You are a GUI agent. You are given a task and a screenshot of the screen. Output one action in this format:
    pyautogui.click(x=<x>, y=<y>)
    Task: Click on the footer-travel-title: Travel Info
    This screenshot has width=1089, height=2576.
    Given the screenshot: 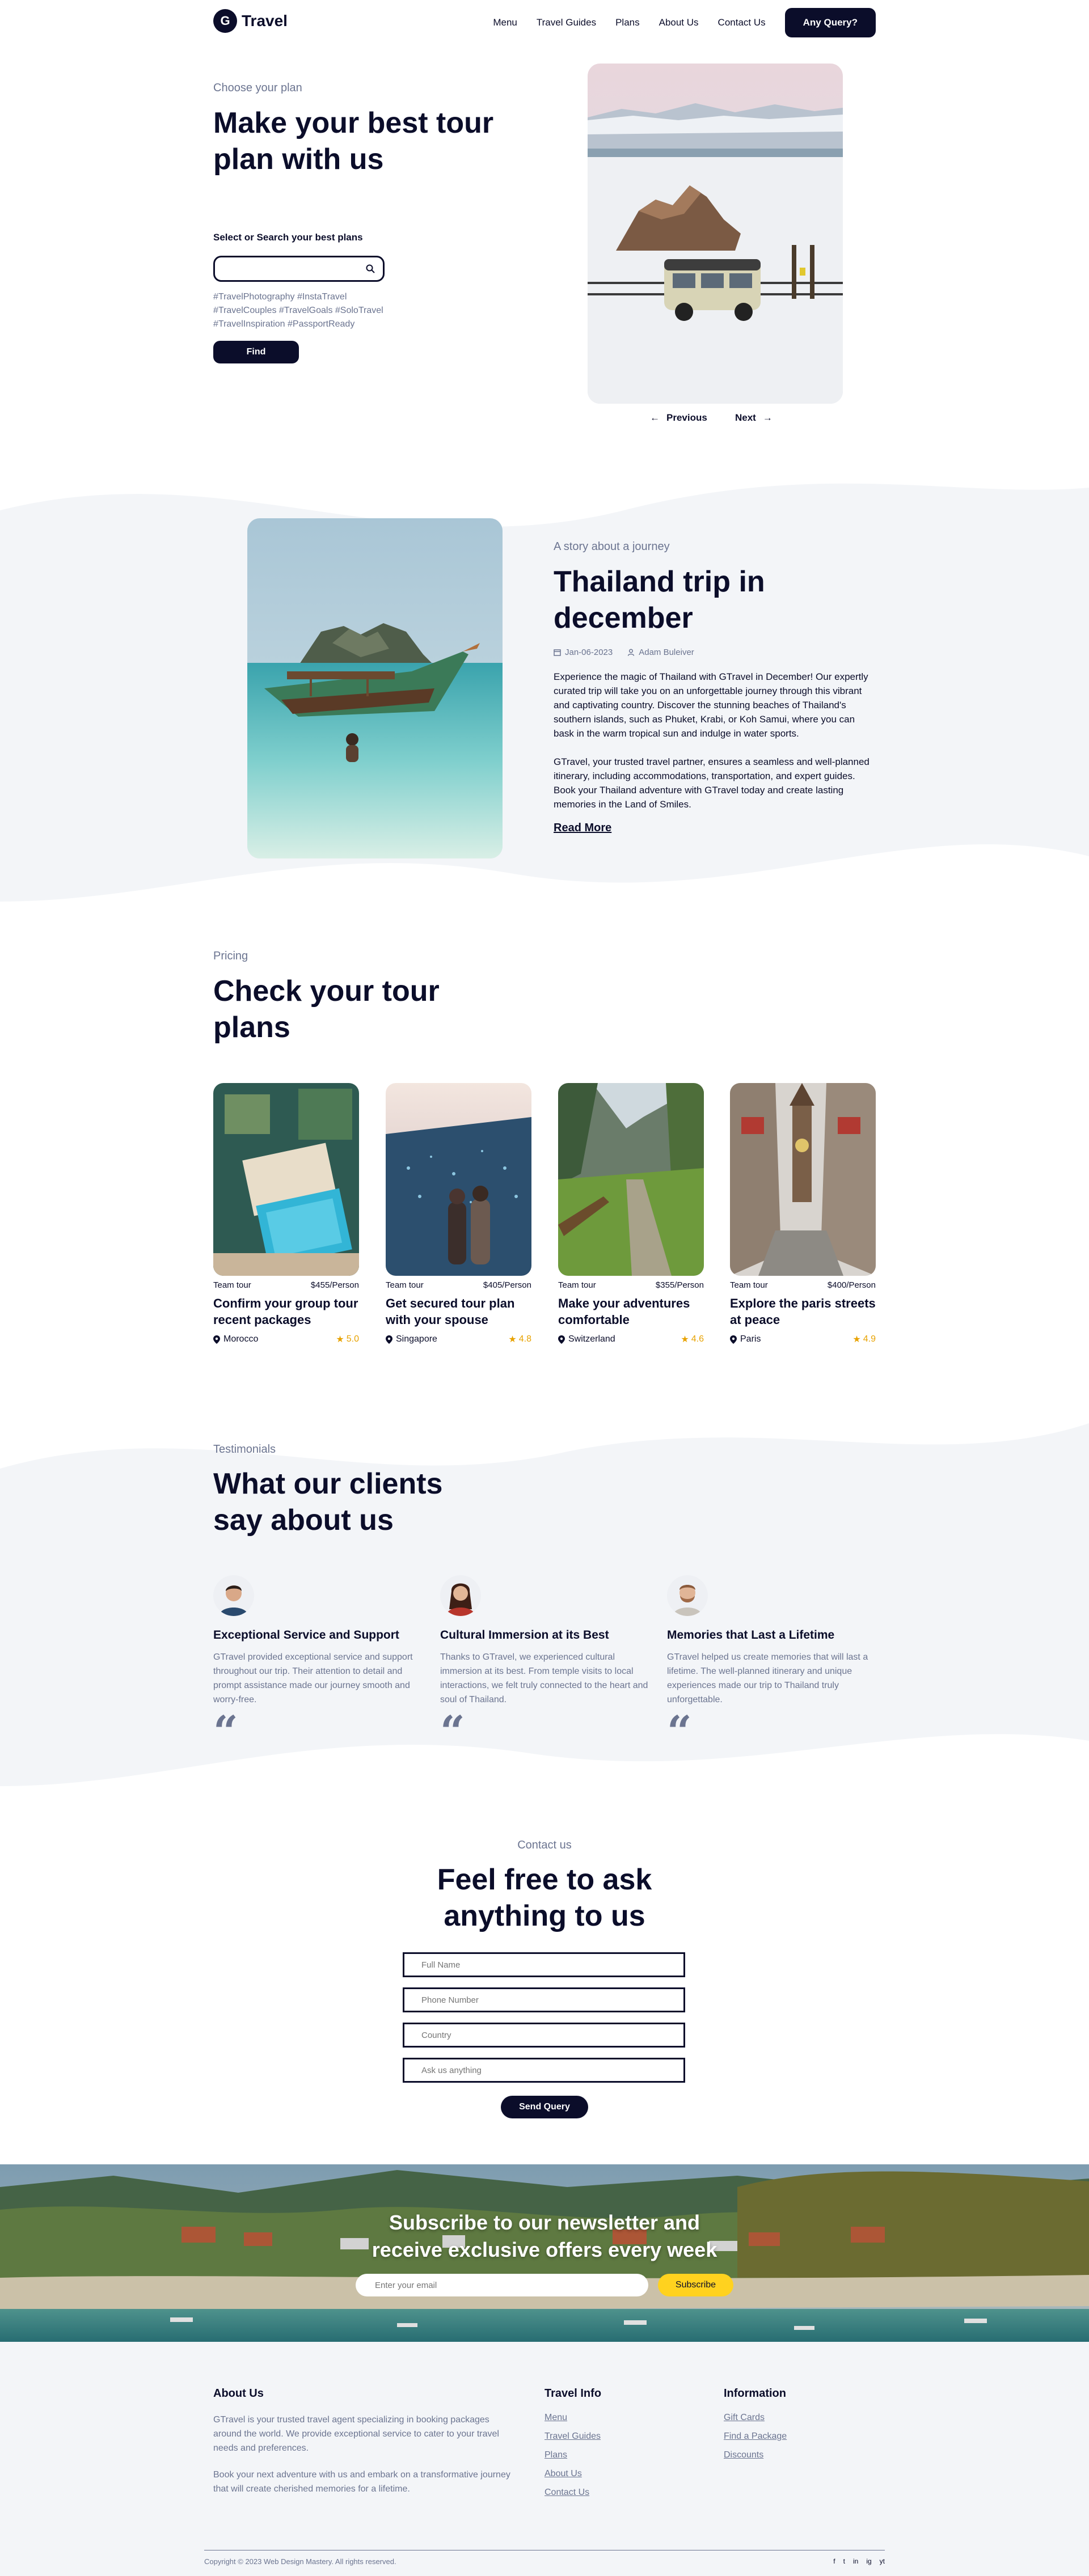 What is the action you would take?
    pyautogui.click(x=573, y=2393)
    